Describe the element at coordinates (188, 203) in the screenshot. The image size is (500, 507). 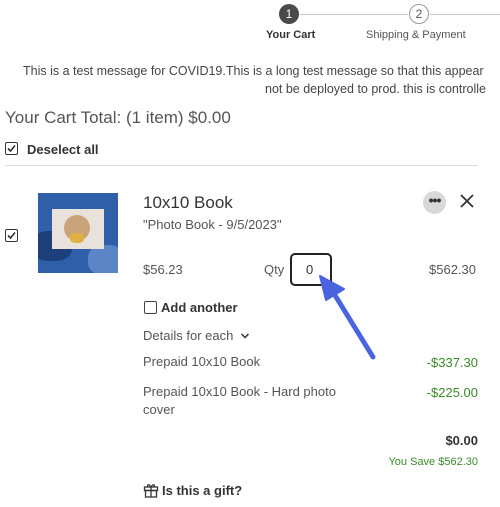
I see `product-title: 10x10 Book` at that location.